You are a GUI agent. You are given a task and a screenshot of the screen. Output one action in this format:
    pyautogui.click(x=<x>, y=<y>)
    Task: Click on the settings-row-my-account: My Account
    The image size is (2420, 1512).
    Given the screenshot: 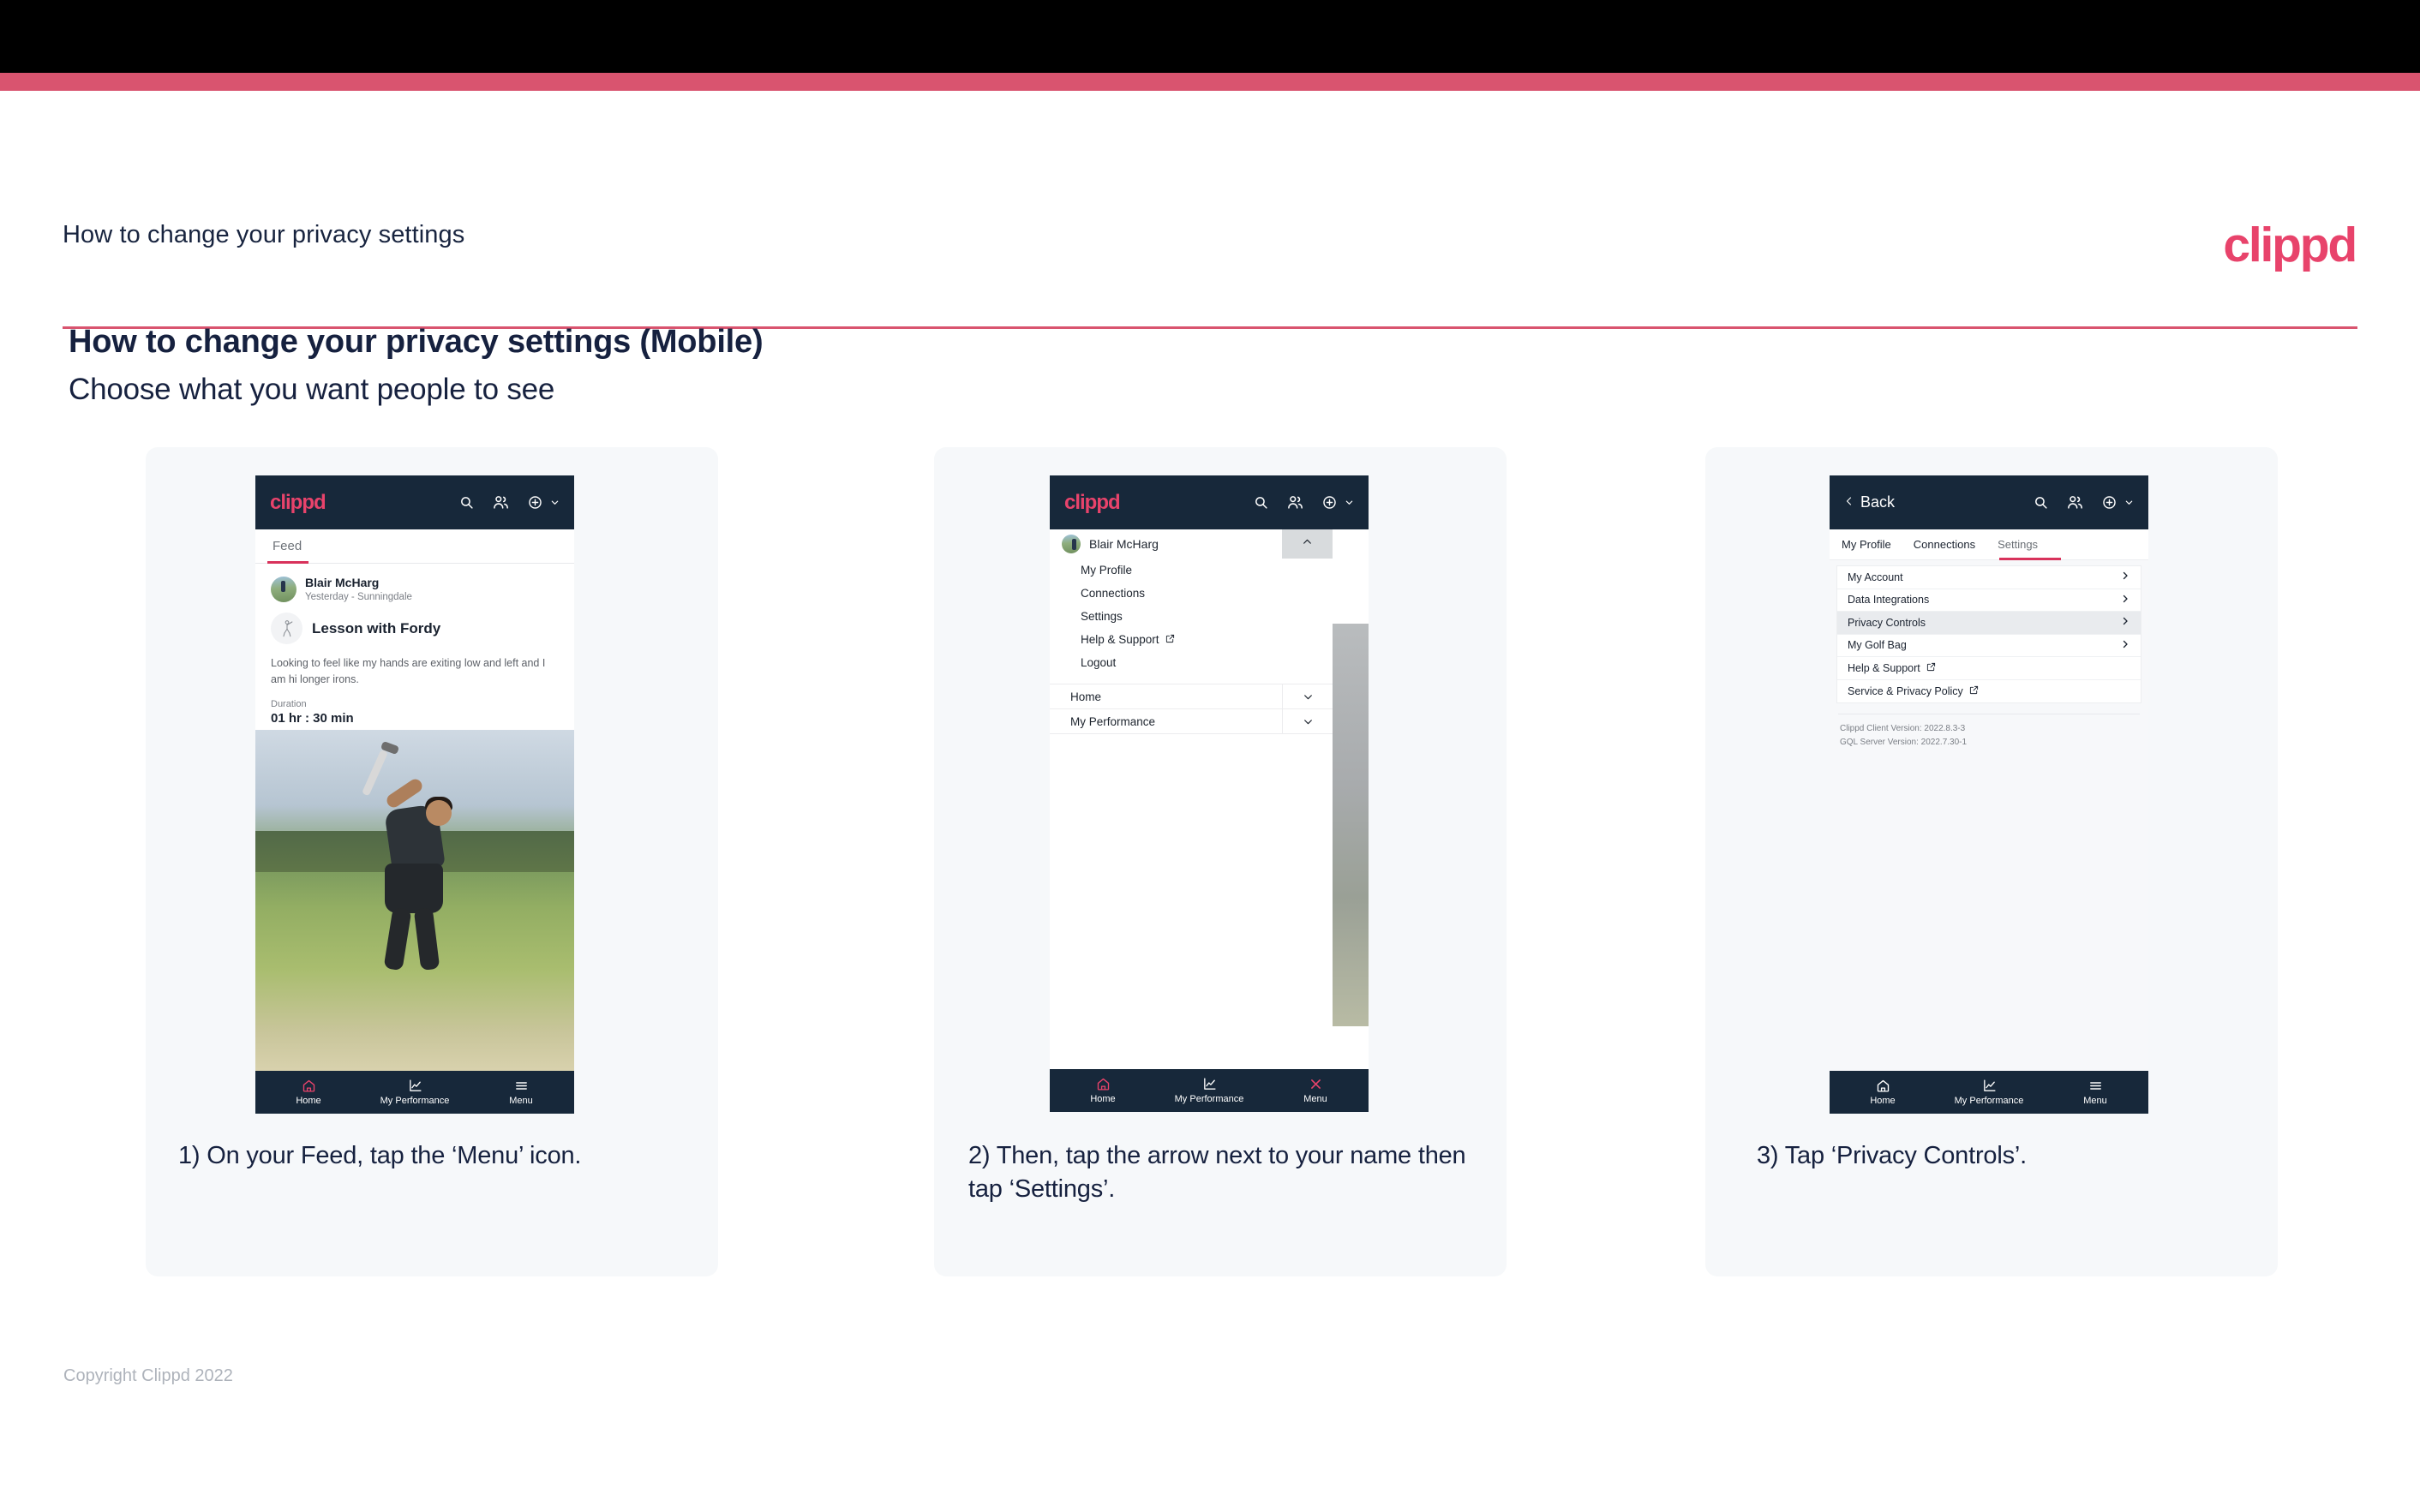 What is the action you would take?
    pyautogui.click(x=1989, y=577)
    